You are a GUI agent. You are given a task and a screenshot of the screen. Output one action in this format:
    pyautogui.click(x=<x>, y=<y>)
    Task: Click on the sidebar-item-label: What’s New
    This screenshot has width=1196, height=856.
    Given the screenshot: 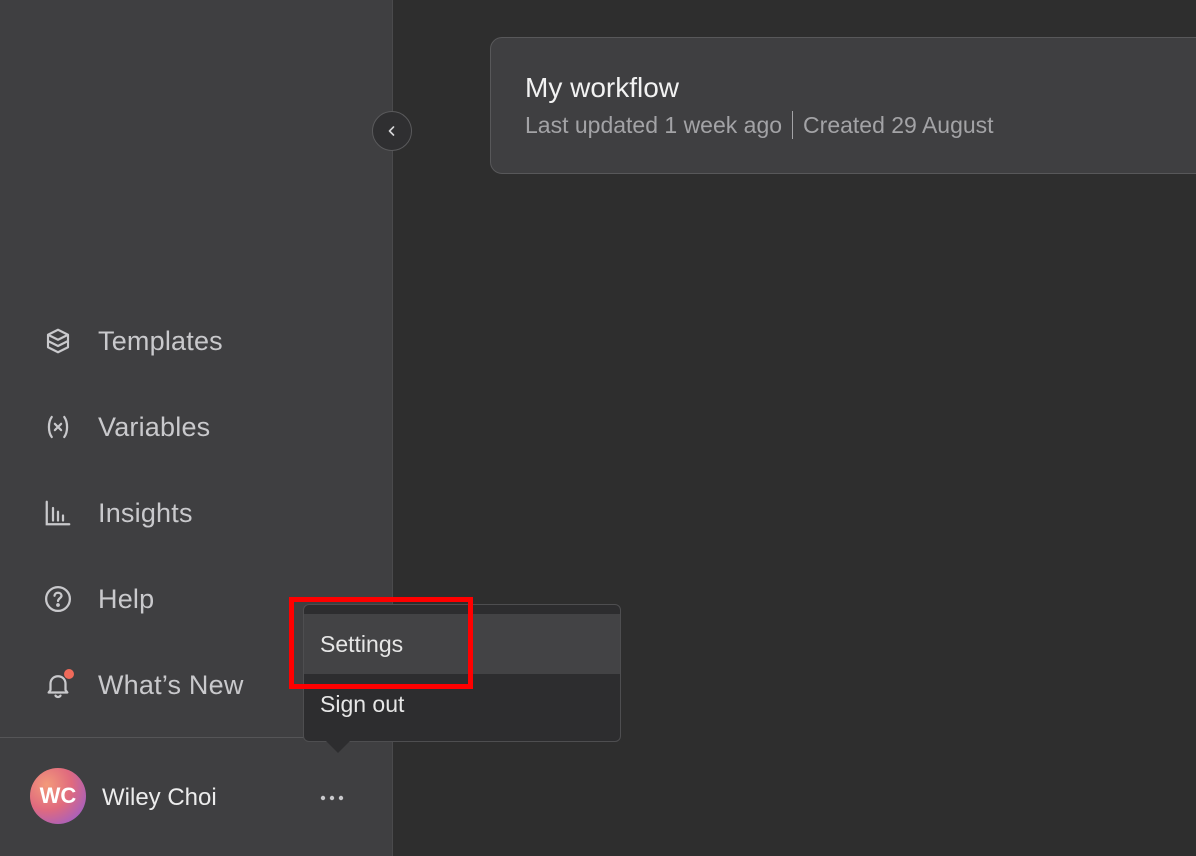 What is the action you would take?
    pyautogui.click(x=171, y=684)
    